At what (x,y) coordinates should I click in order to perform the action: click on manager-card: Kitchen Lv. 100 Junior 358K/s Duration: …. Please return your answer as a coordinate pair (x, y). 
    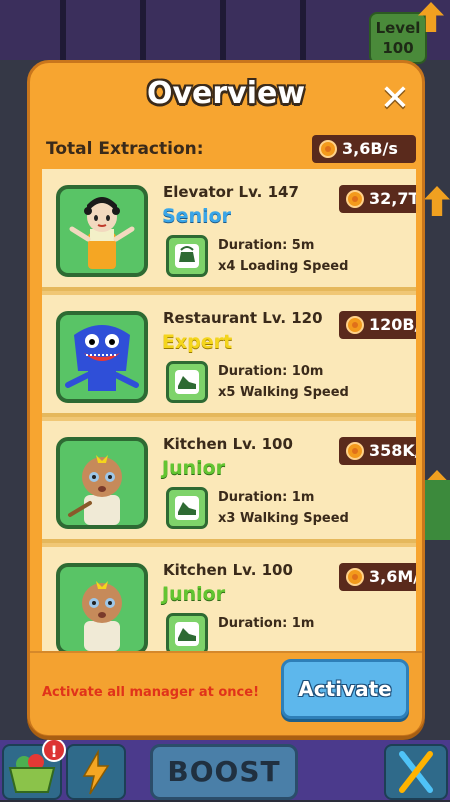
    Looking at the image, I should click on (229, 482).